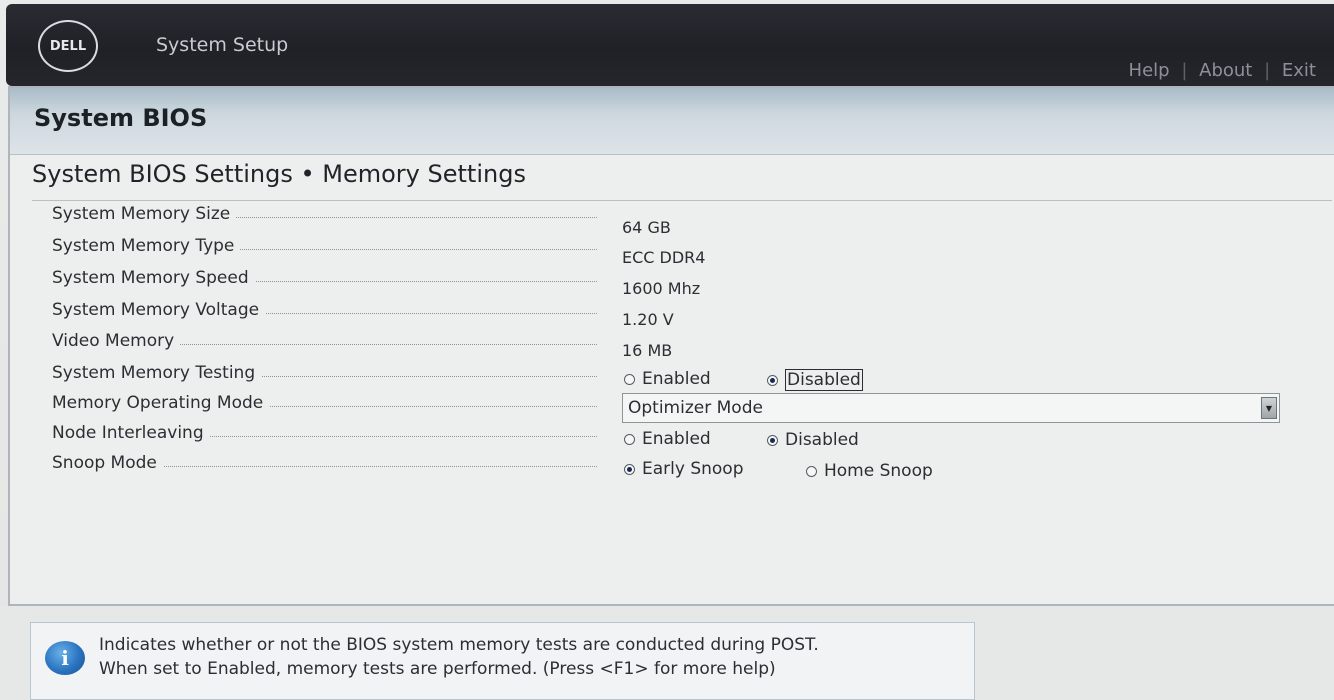 The height and width of the screenshot is (700, 1334). I want to click on setting-value: 16 MB, so click(647, 350).